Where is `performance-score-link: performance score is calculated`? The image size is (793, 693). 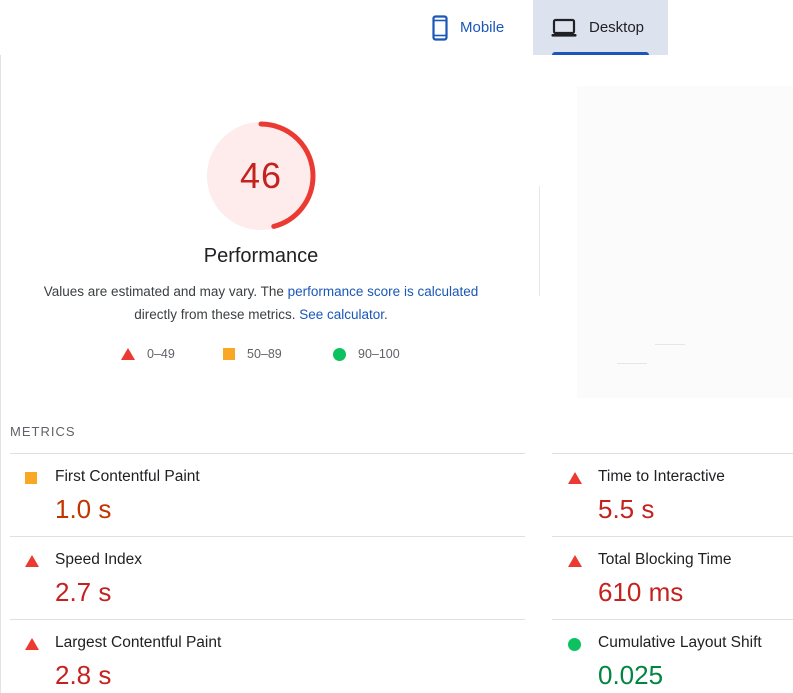
performance-score-link: performance score is calculated is located at coordinates (383, 291).